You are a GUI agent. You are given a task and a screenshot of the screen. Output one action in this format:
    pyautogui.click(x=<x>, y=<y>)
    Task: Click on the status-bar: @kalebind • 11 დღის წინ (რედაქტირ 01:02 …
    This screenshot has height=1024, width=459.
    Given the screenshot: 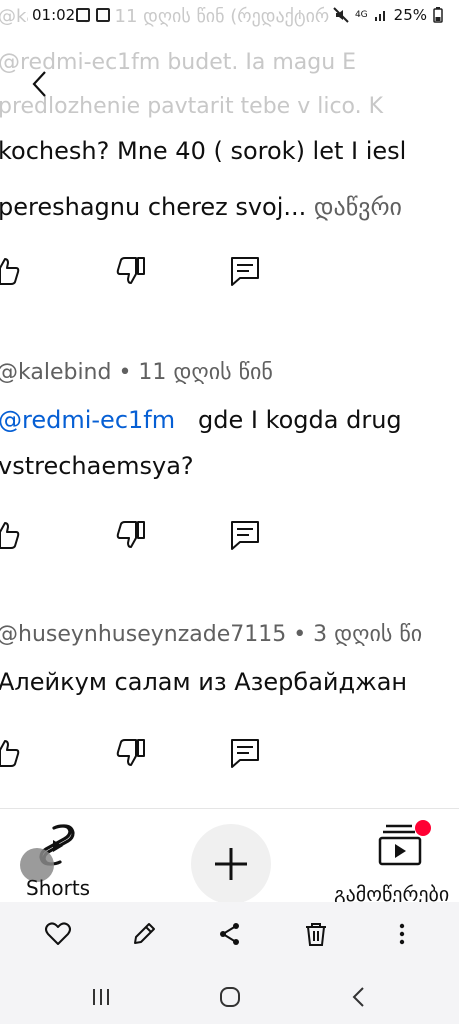 What is the action you would take?
    pyautogui.click(x=229, y=16)
    